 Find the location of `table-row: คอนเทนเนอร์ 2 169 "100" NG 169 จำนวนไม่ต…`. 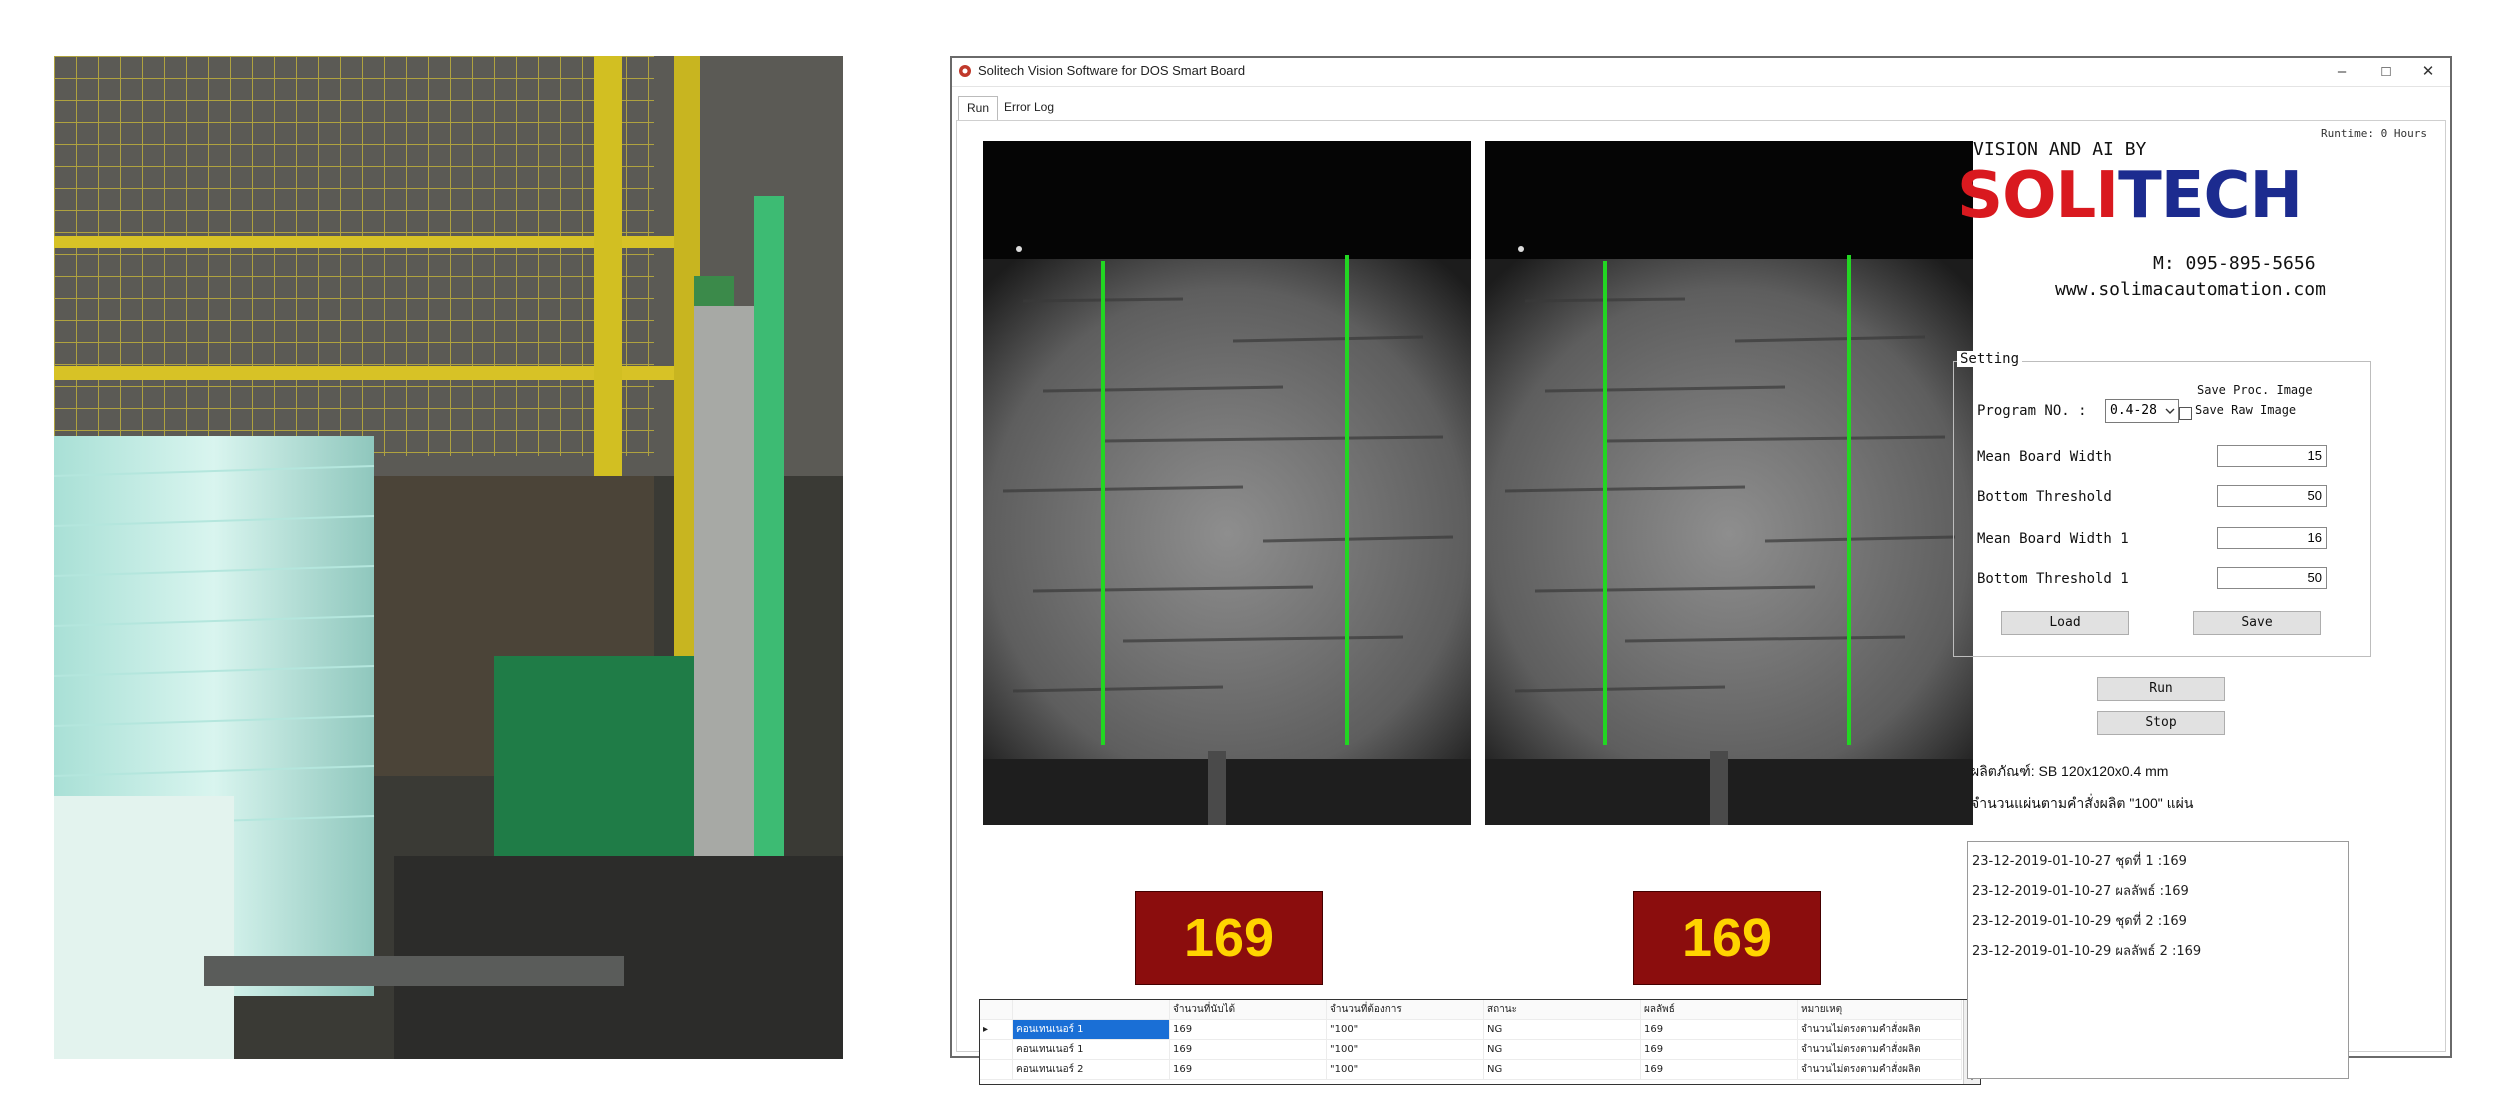

table-row: คอนเทนเนอร์ 2 169 "100" NG 169 จำนวนไม่ต… is located at coordinates (1471, 1069).